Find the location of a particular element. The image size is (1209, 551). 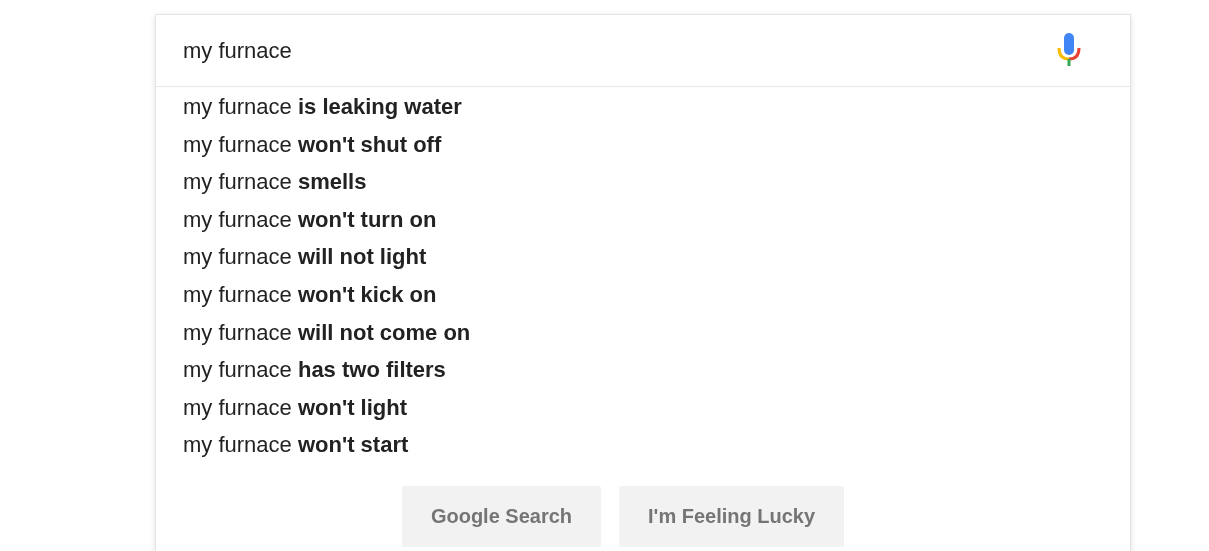

suggestion-item: my furnace will not come on is located at coordinates (327, 332).